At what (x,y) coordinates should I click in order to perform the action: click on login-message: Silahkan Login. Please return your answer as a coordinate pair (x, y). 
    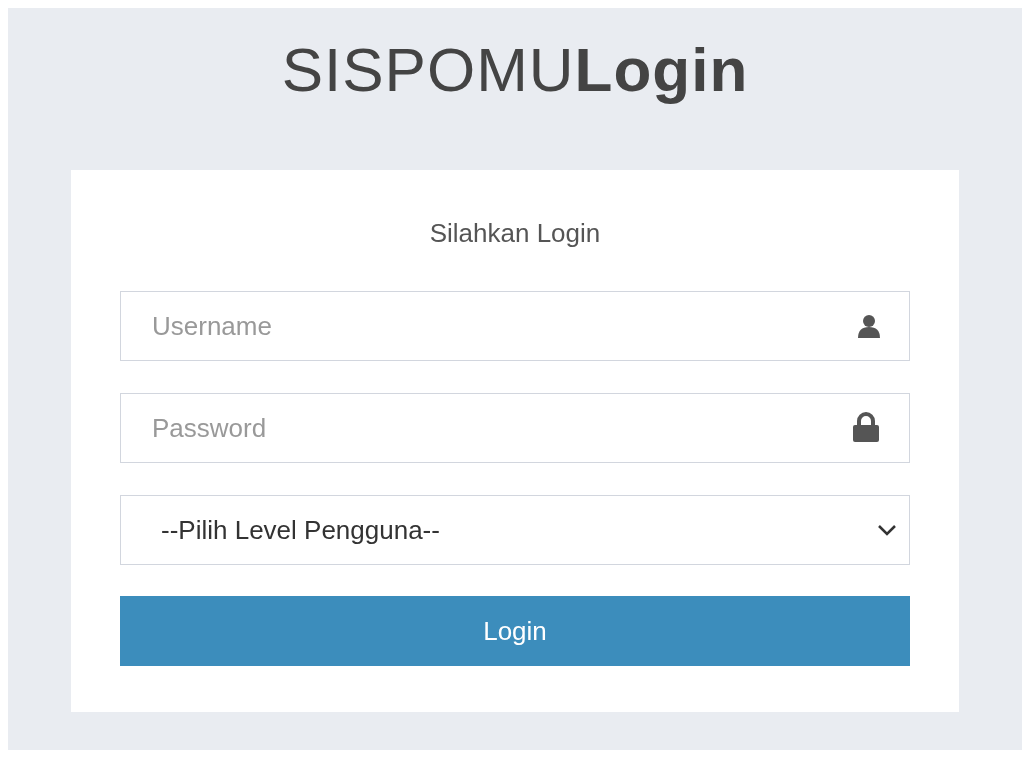
    Looking at the image, I should click on (515, 233).